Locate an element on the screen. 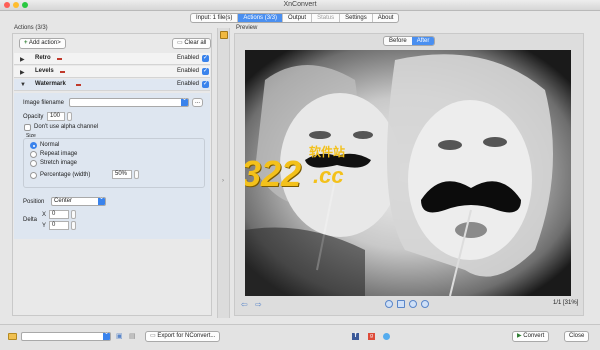  fit-icon is located at coordinates (401, 304).